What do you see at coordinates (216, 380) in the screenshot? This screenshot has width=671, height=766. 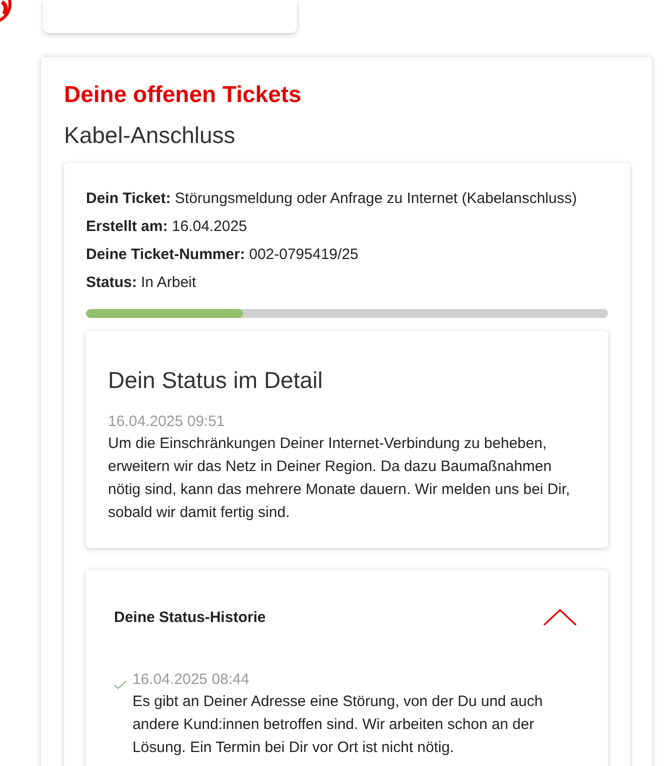 I see `detail-heading: Dein Status im Detail` at bounding box center [216, 380].